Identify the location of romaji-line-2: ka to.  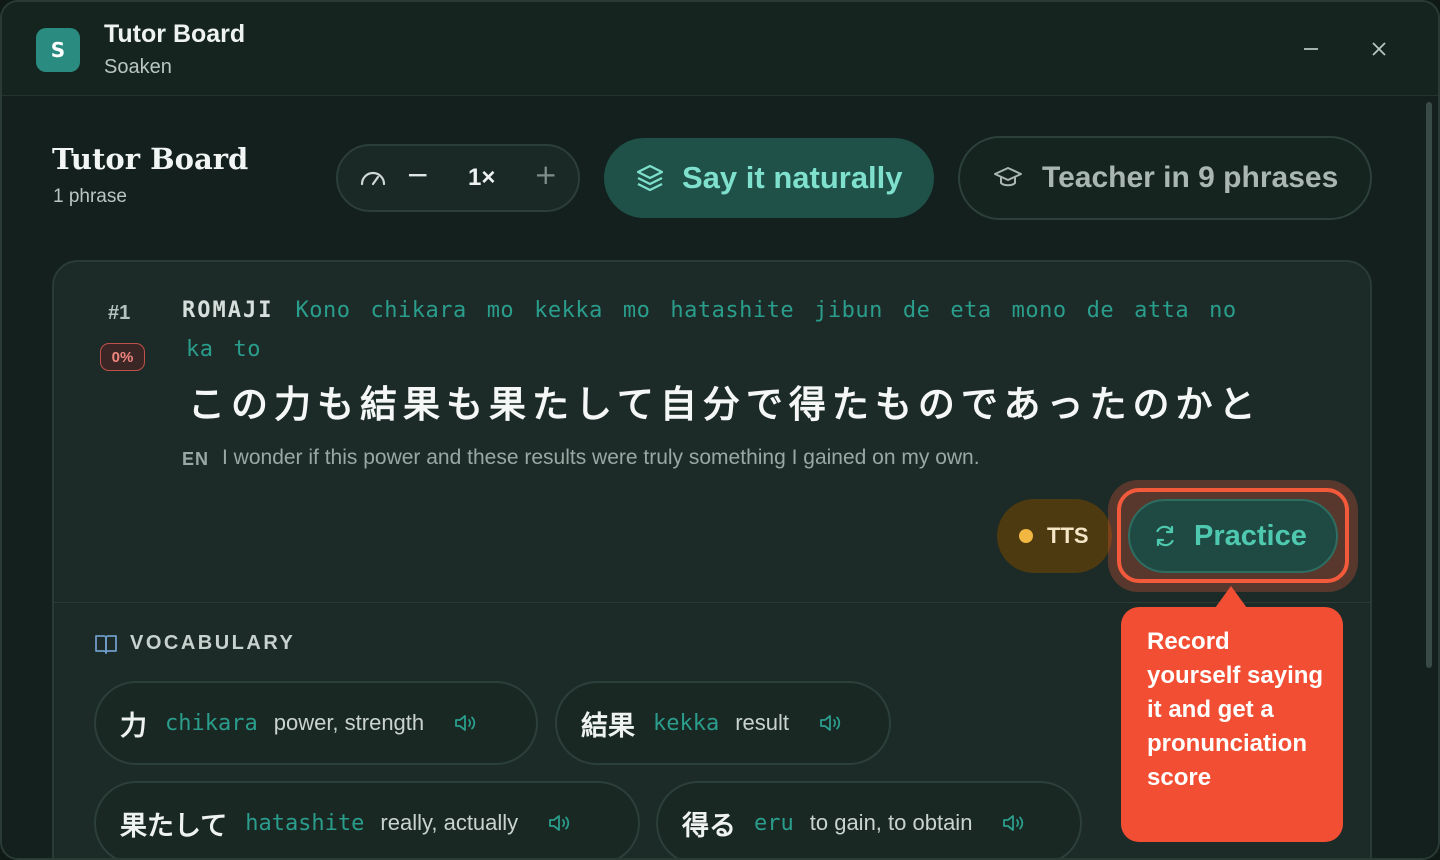
(756, 350).